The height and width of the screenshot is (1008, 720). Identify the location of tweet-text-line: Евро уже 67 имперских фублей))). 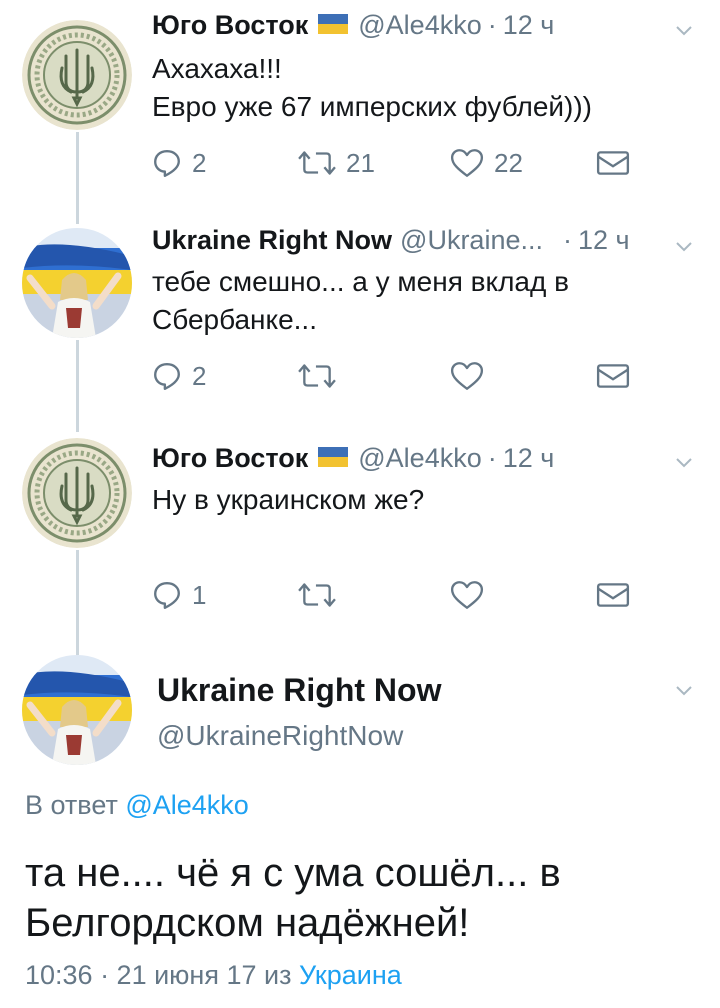
(372, 106).